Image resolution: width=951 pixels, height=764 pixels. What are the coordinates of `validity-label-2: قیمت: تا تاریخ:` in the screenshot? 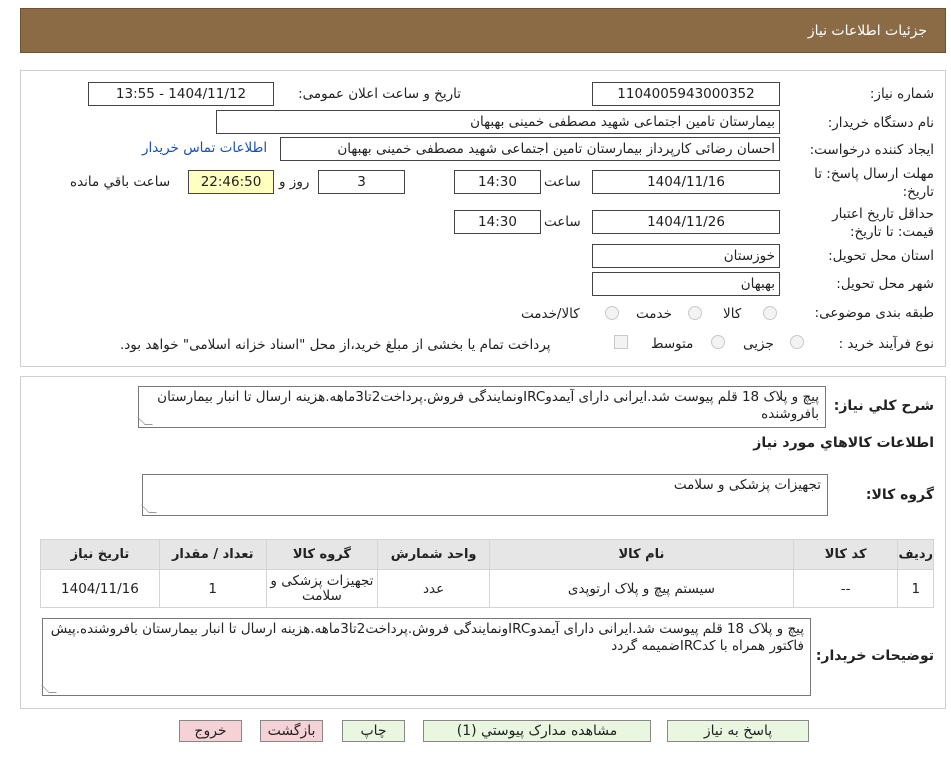 It's located at (892, 232).